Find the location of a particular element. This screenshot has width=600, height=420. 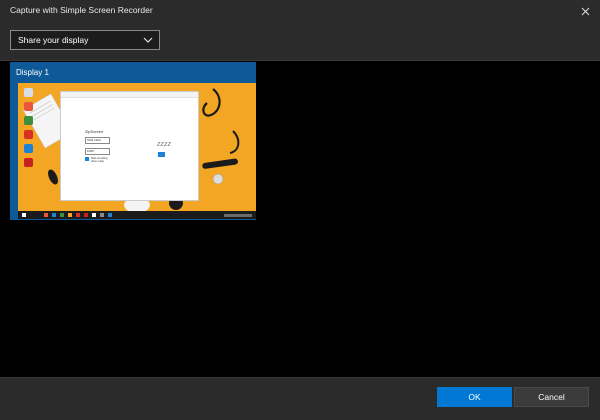

recorder-icon is located at coordinates (28, 162).